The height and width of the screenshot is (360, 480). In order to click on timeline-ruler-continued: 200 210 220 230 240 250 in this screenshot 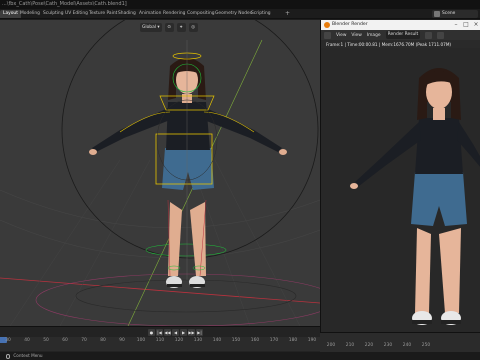, I will do `click(400, 342)`.